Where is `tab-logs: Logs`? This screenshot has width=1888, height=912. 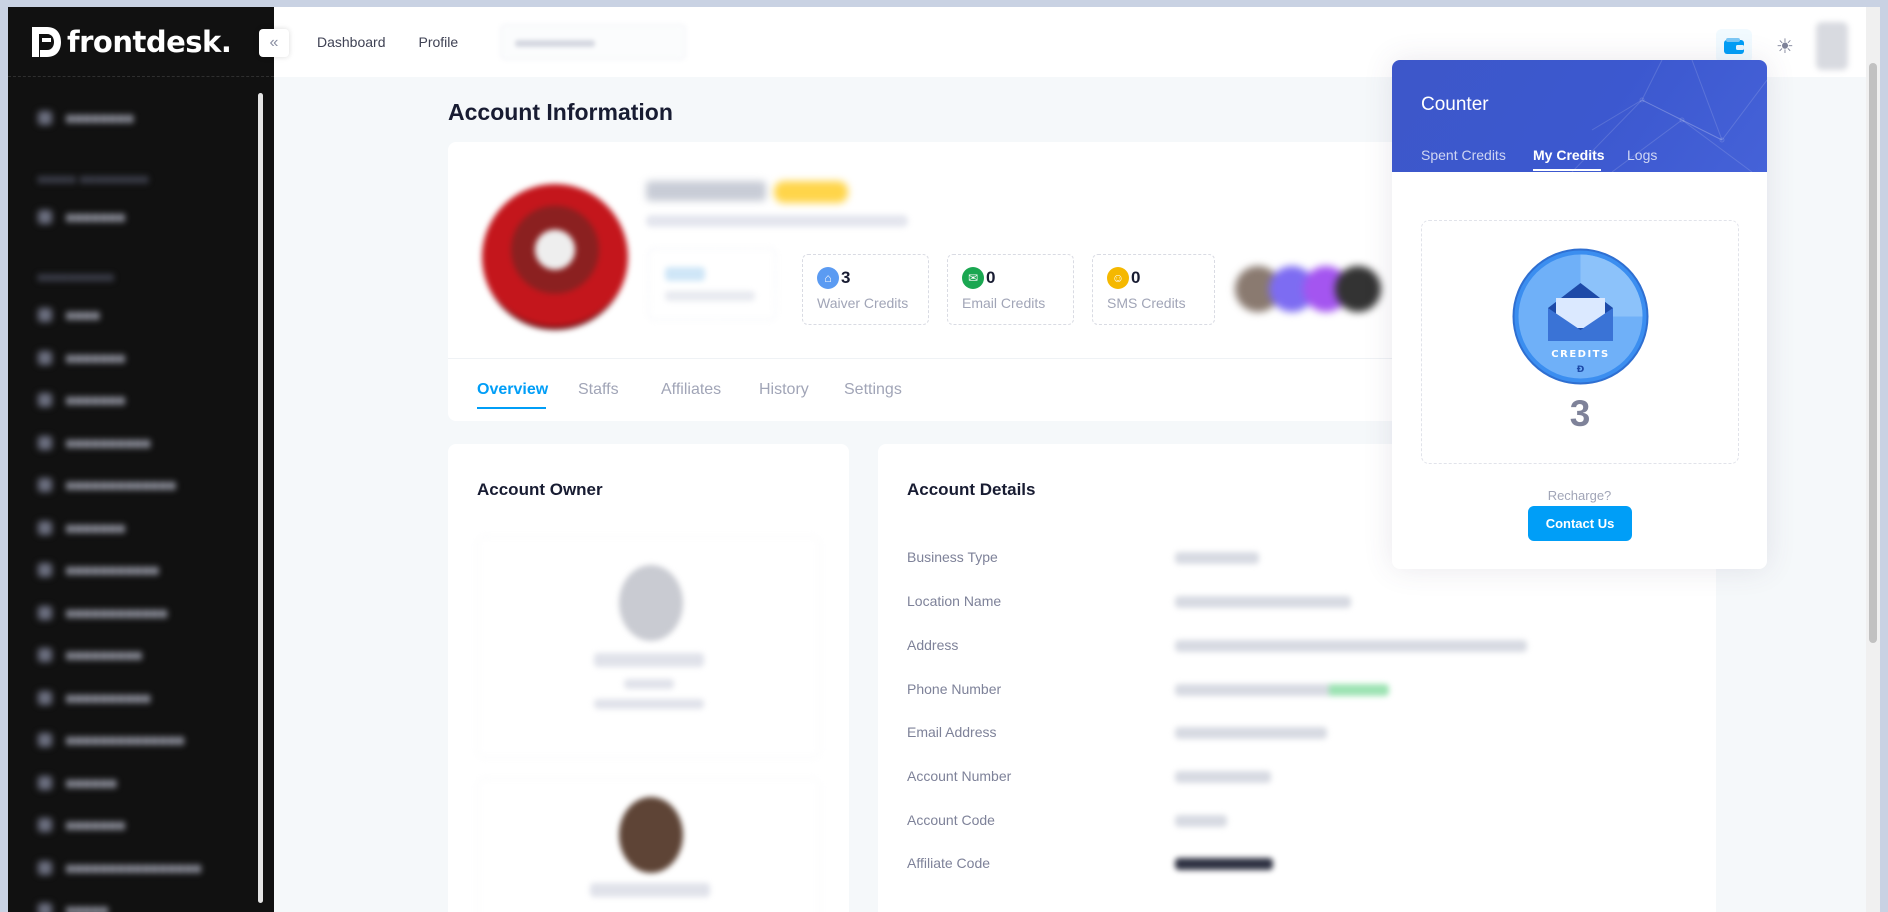
tab-logs: Logs is located at coordinates (1642, 155).